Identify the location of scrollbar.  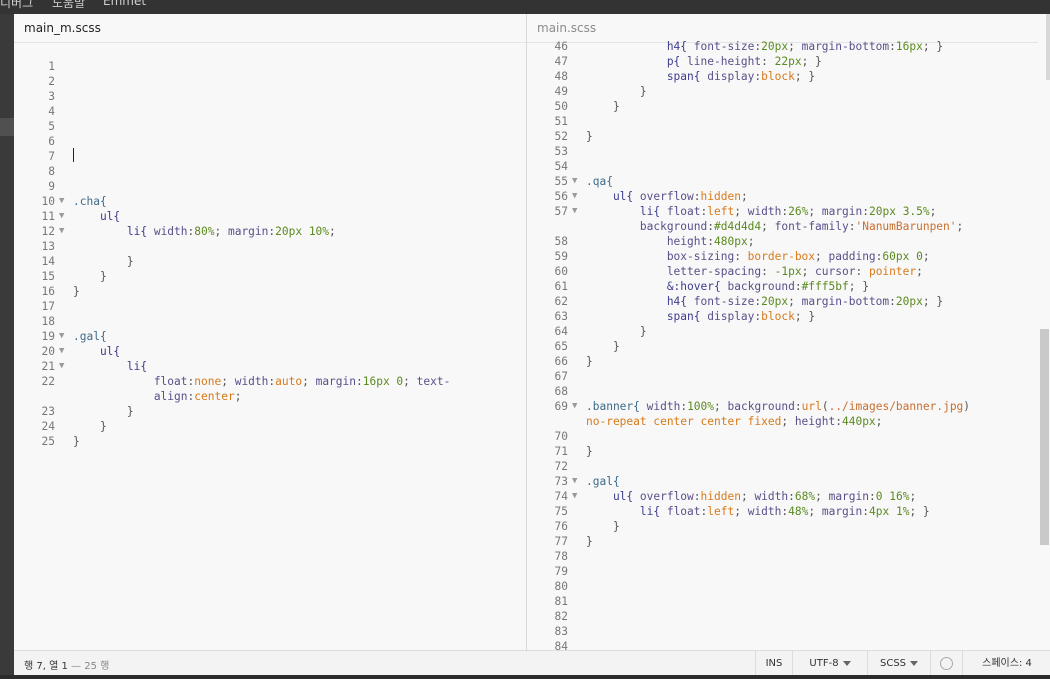
(1044, 346).